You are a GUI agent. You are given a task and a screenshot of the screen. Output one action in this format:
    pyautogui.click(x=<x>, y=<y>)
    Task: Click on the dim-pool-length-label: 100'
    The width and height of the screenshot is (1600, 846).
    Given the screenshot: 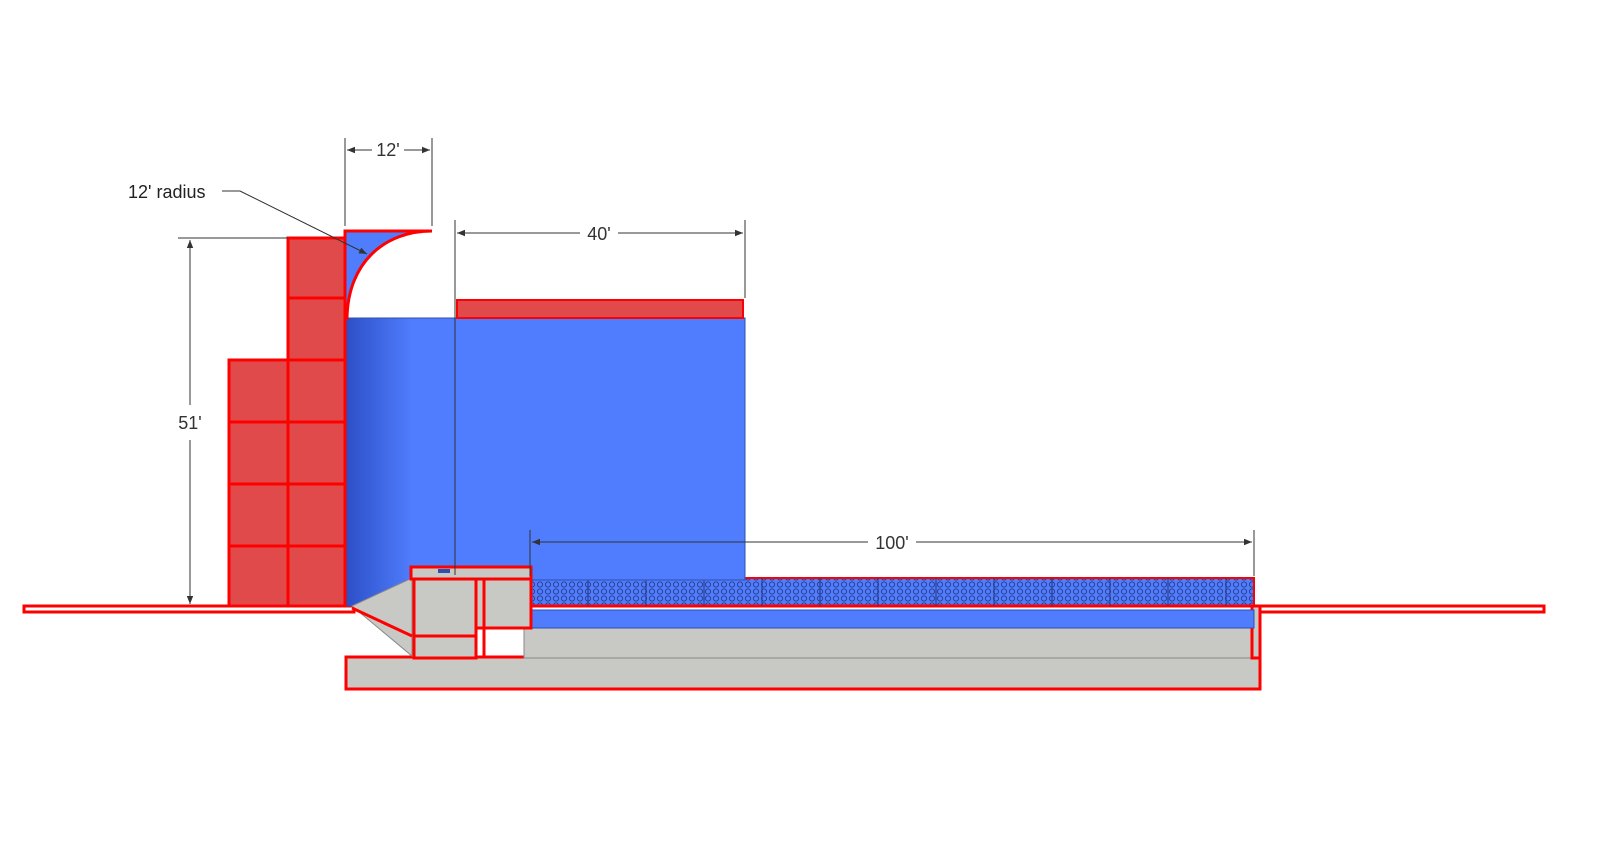 What is the action you would take?
    pyautogui.click(x=891, y=543)
    